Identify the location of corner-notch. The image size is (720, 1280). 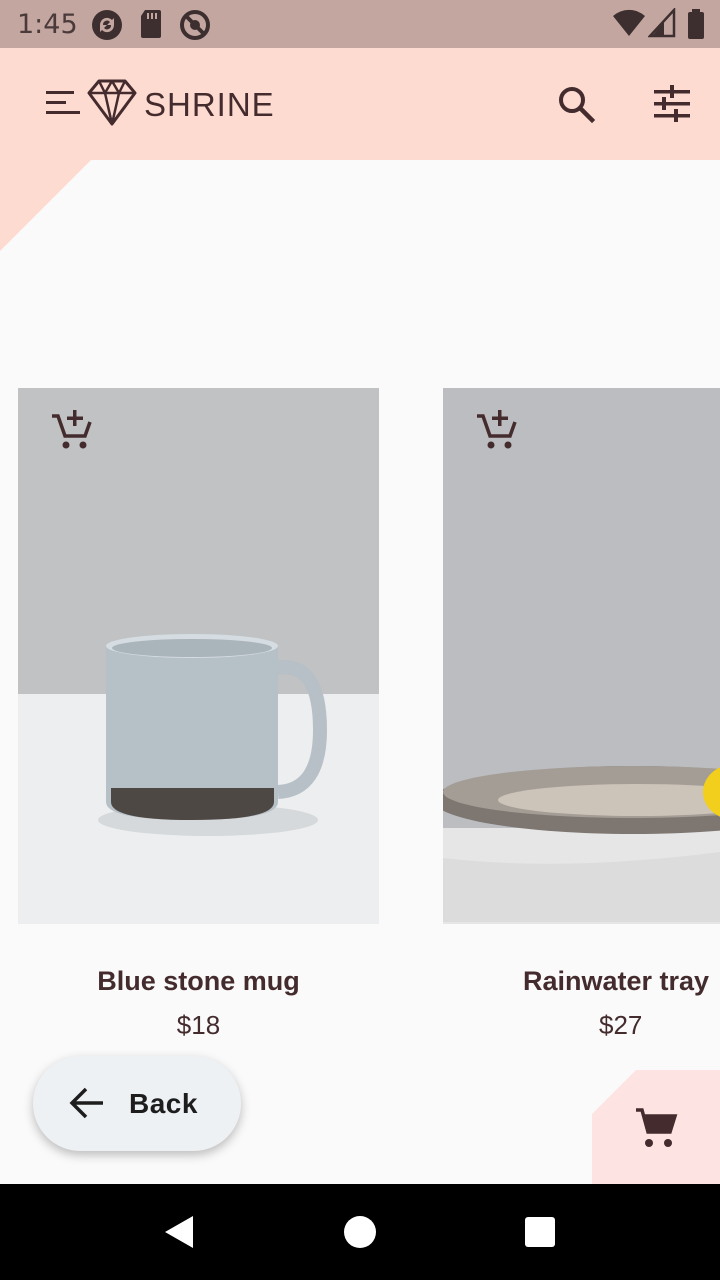
(45, 205).